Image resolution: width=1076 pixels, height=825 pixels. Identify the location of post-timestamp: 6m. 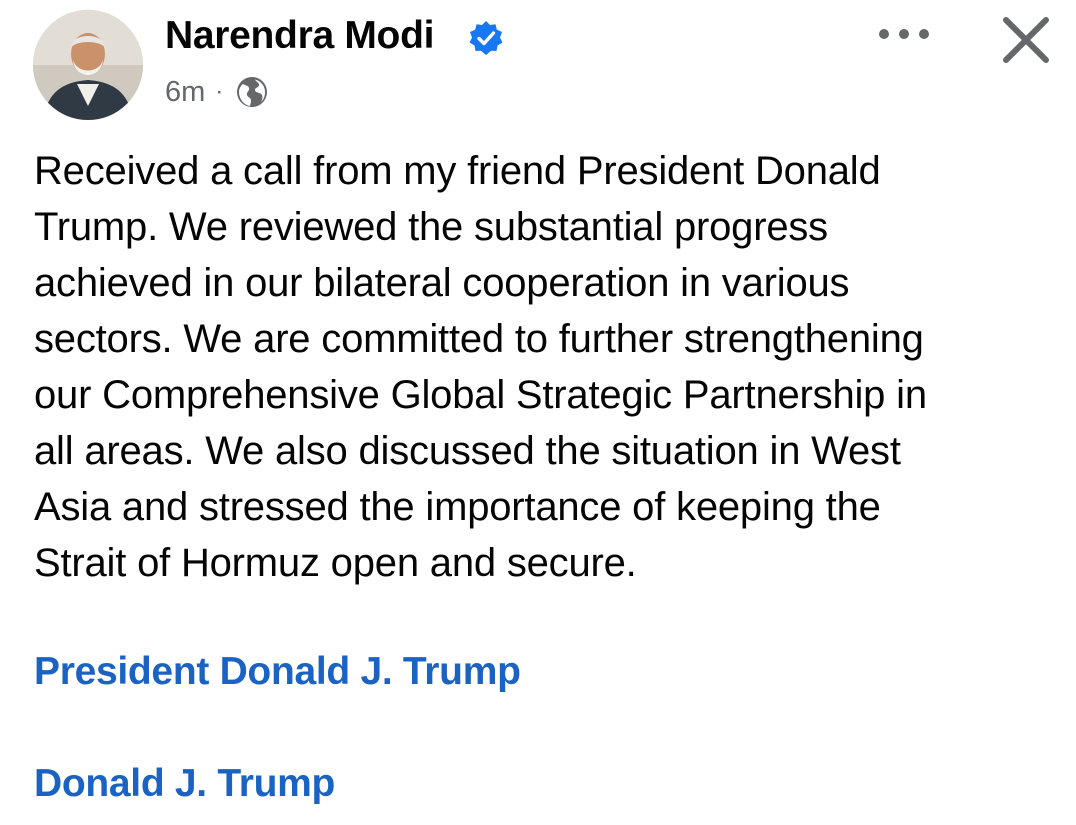
(185, 92).